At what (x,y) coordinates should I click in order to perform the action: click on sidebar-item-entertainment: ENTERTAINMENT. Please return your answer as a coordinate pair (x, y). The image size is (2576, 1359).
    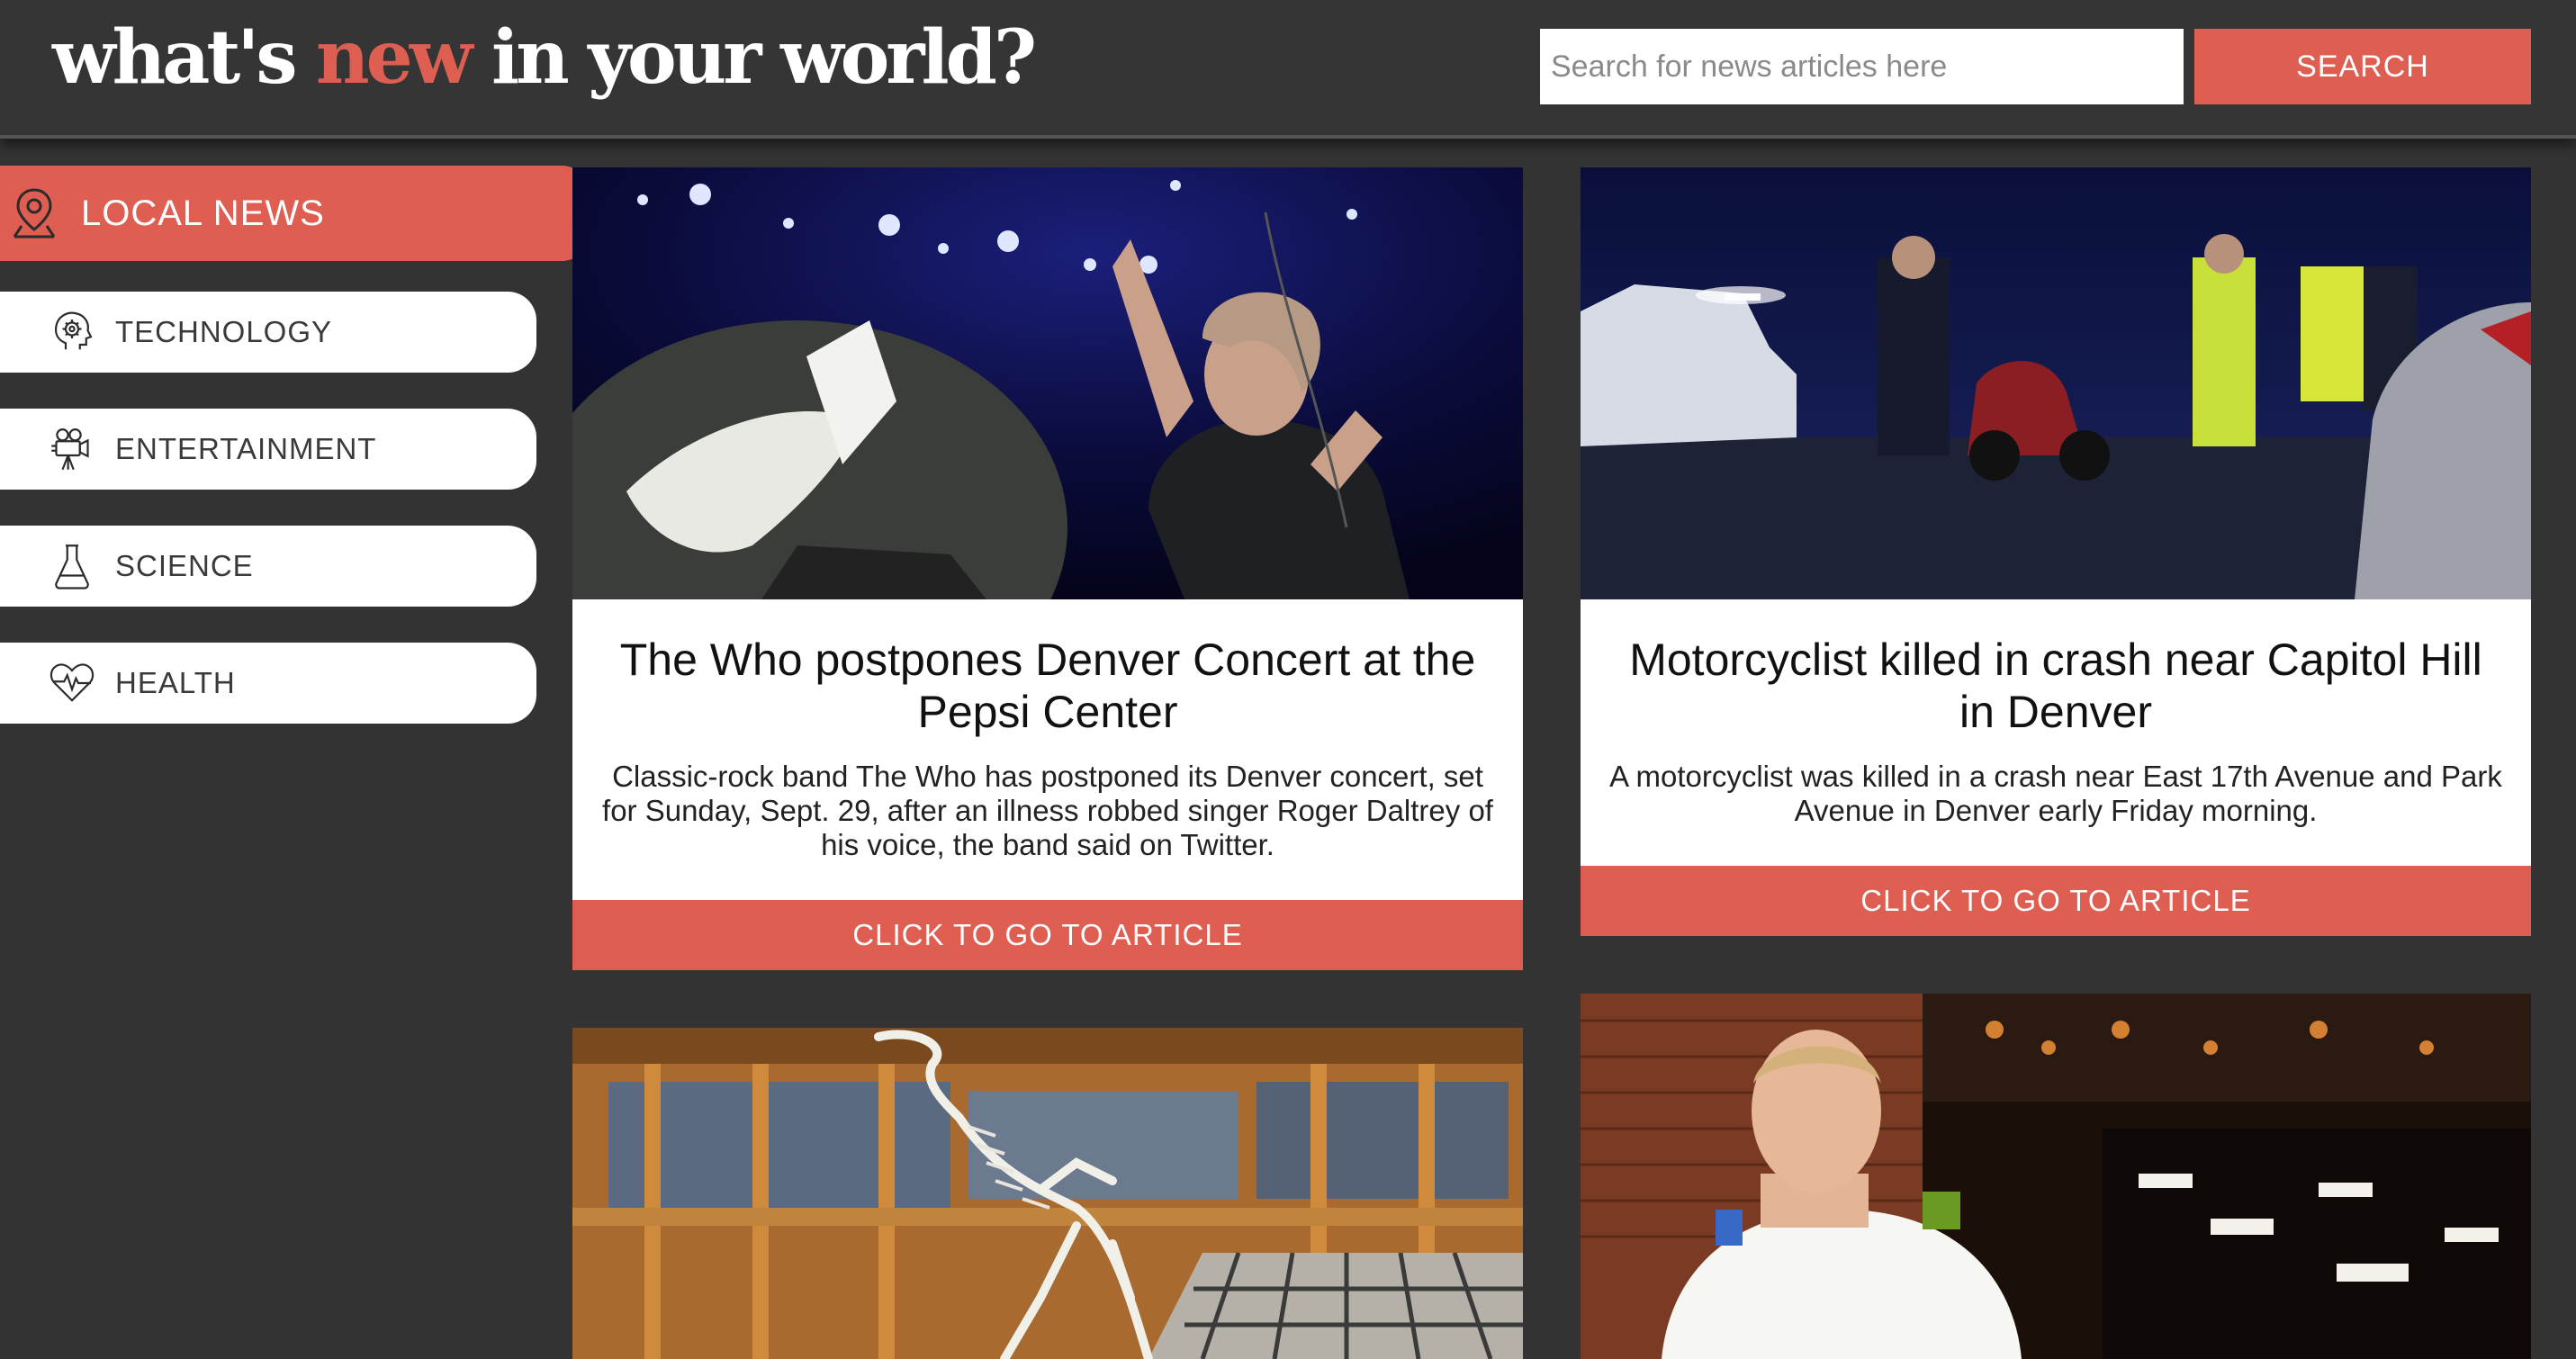
    Looking at the image, I should click on (268, 449).